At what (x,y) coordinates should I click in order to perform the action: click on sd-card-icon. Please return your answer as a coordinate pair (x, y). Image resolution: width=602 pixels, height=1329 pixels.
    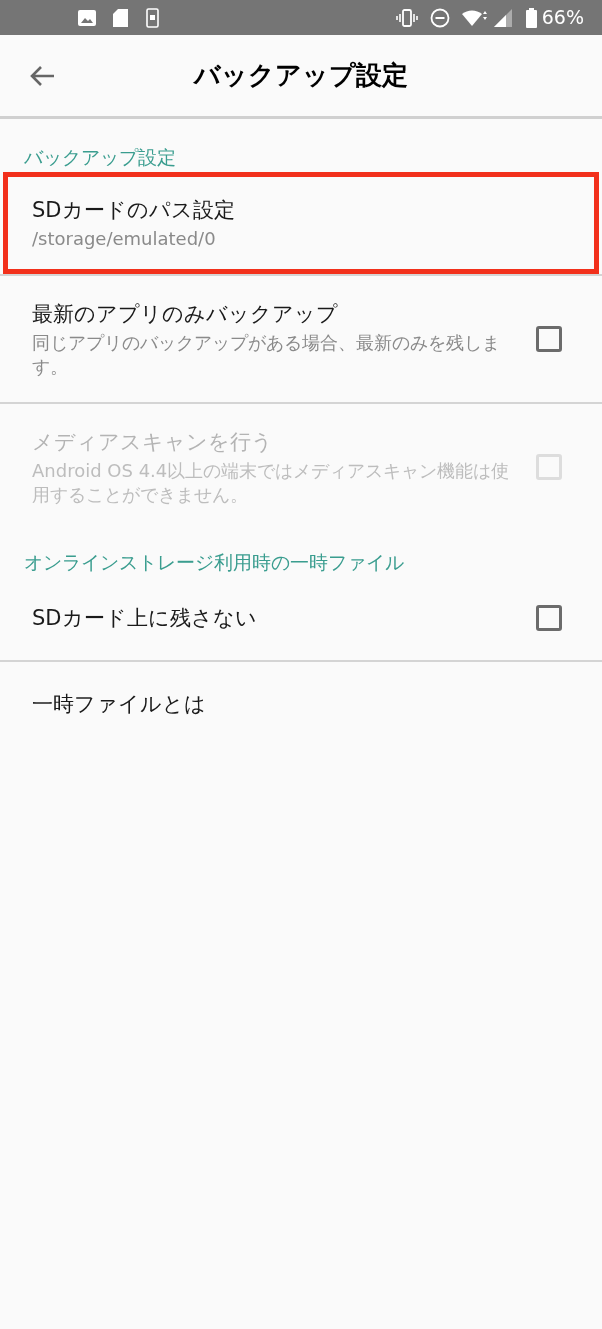
    Looking at the image, I should click on (120, 17).